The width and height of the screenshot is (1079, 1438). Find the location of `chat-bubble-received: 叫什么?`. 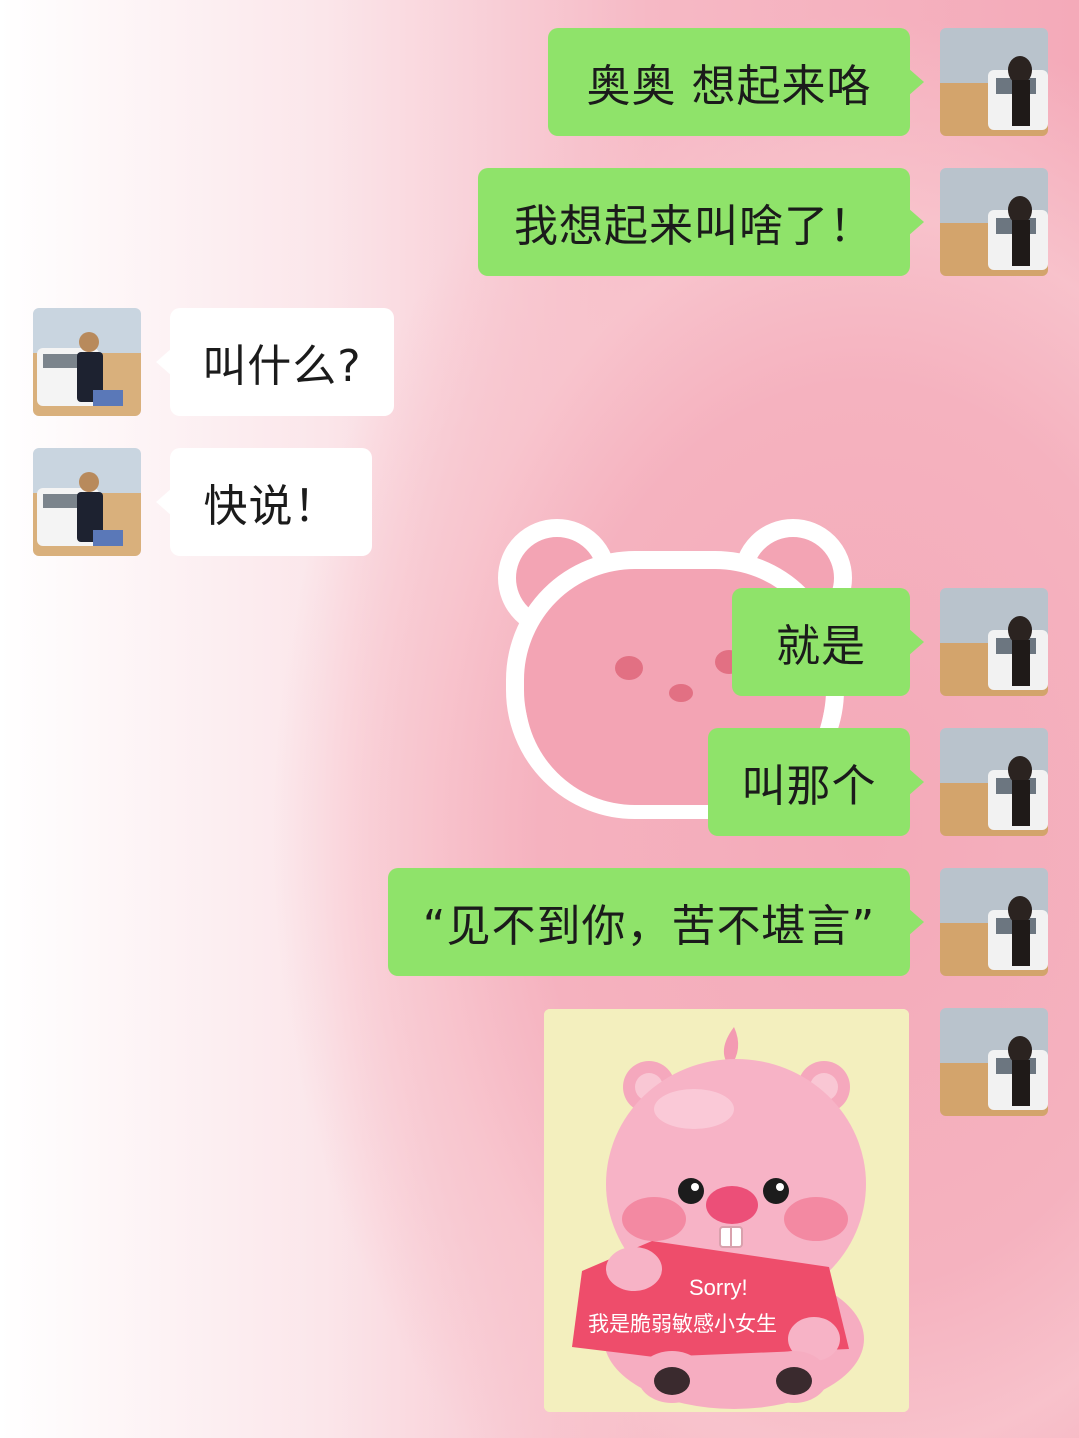

chat-bubble-received: 叫什么? is located at coordinates (275, 362).